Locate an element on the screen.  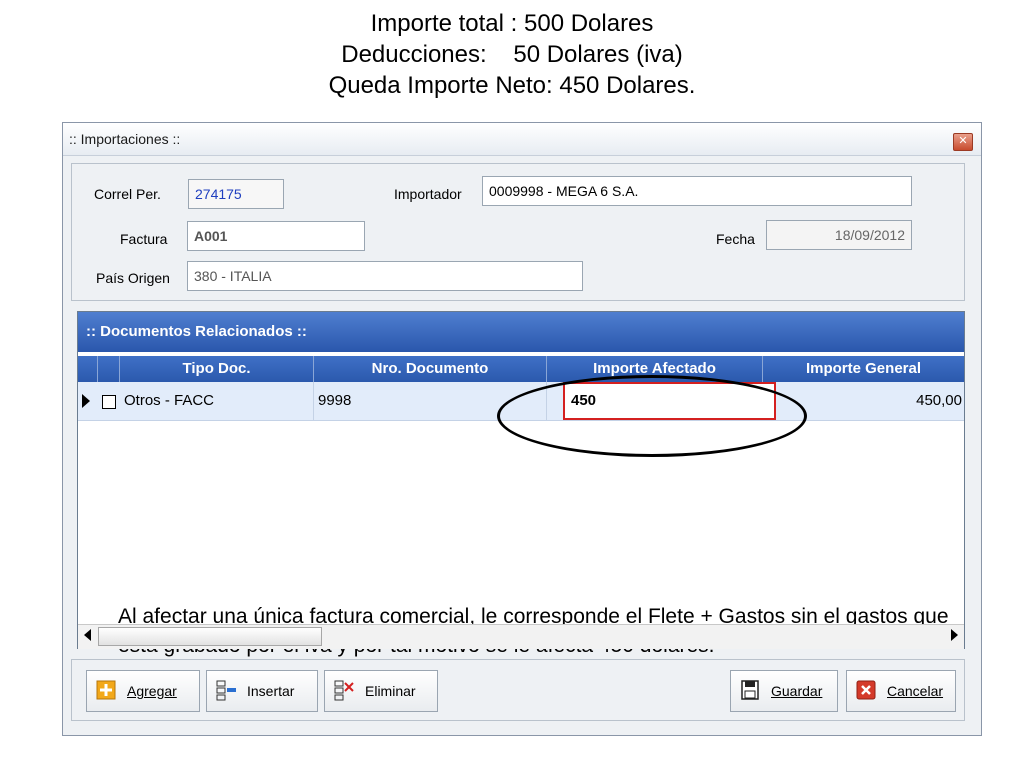
agregar-label: Agregar is located at coordinates (152, 691).